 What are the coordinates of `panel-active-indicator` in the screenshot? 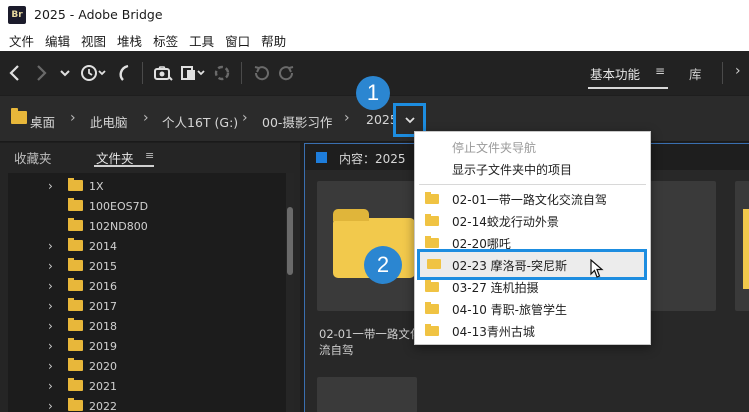 It's located at (321, 157).